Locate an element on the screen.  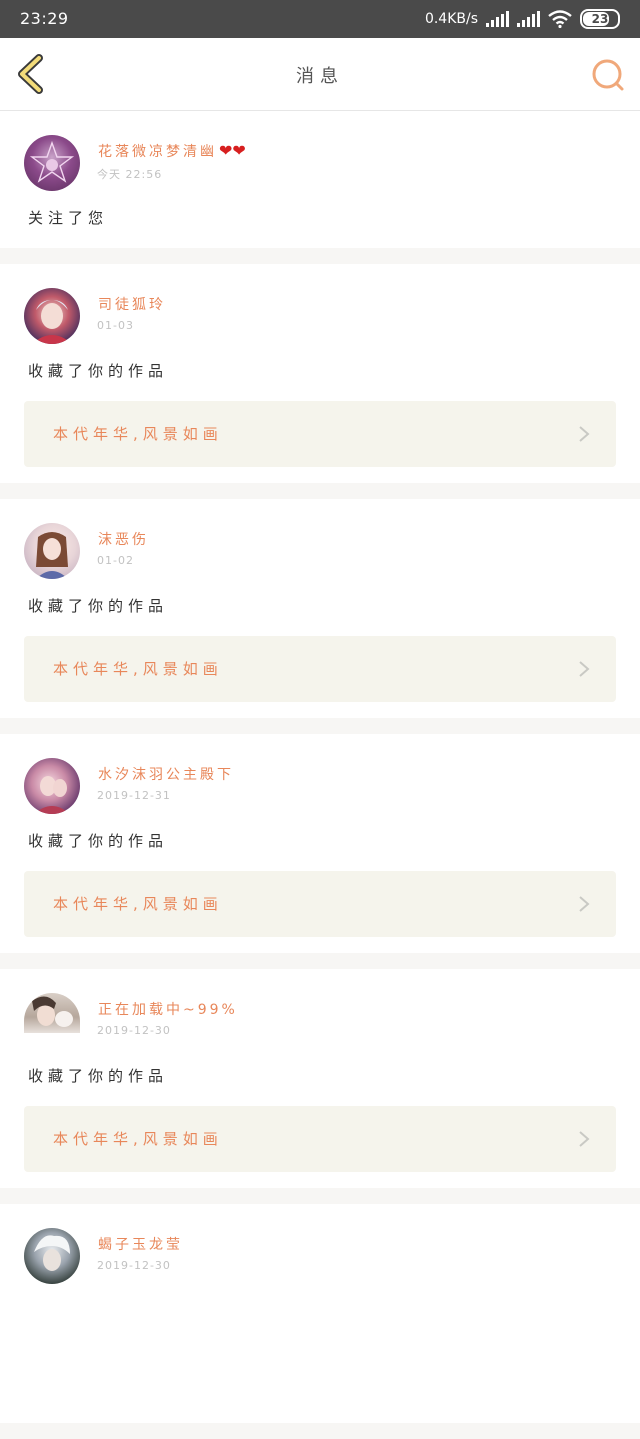
message-item: 花落微凉梦清幽 ❤❤ 今天 22:56 关注了您 is located at coordinates (320, 179).